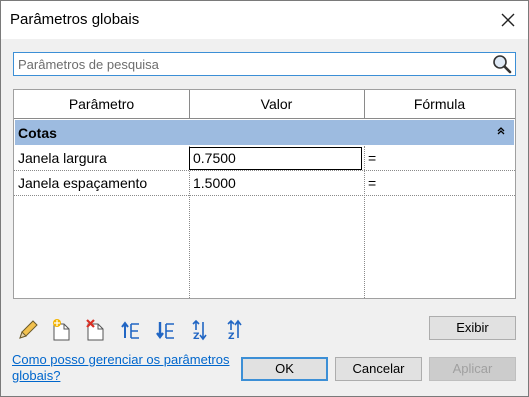 This screenshot has width=529, height=397. What do you see at coordinates (508, 20) in the screenshot?
I see `close-icon` at bounding box center [508, 20].